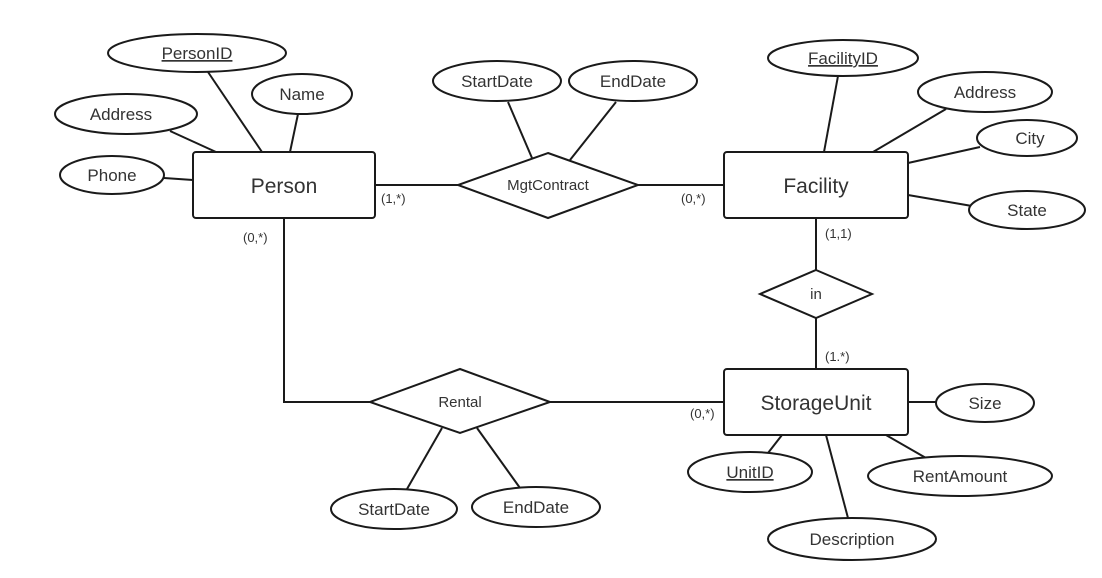 This screenshot has width=1102, height=578. I want to click on cardinality-storageunit-in: (1.*), so click(837, 356).